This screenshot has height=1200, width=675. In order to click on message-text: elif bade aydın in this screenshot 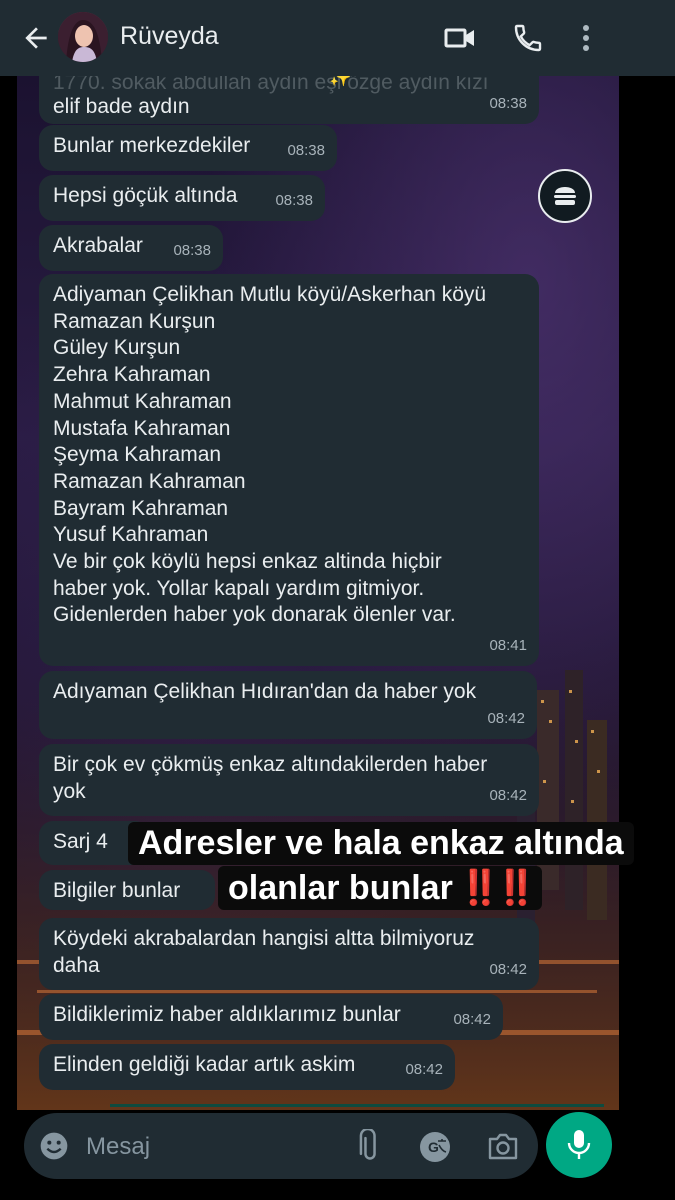, I will do `click(121, 106)`.